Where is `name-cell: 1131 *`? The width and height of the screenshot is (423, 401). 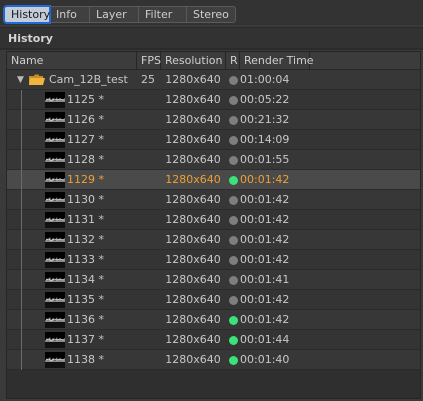 name-cell: 1131 * is located at coordinates (71, 220).